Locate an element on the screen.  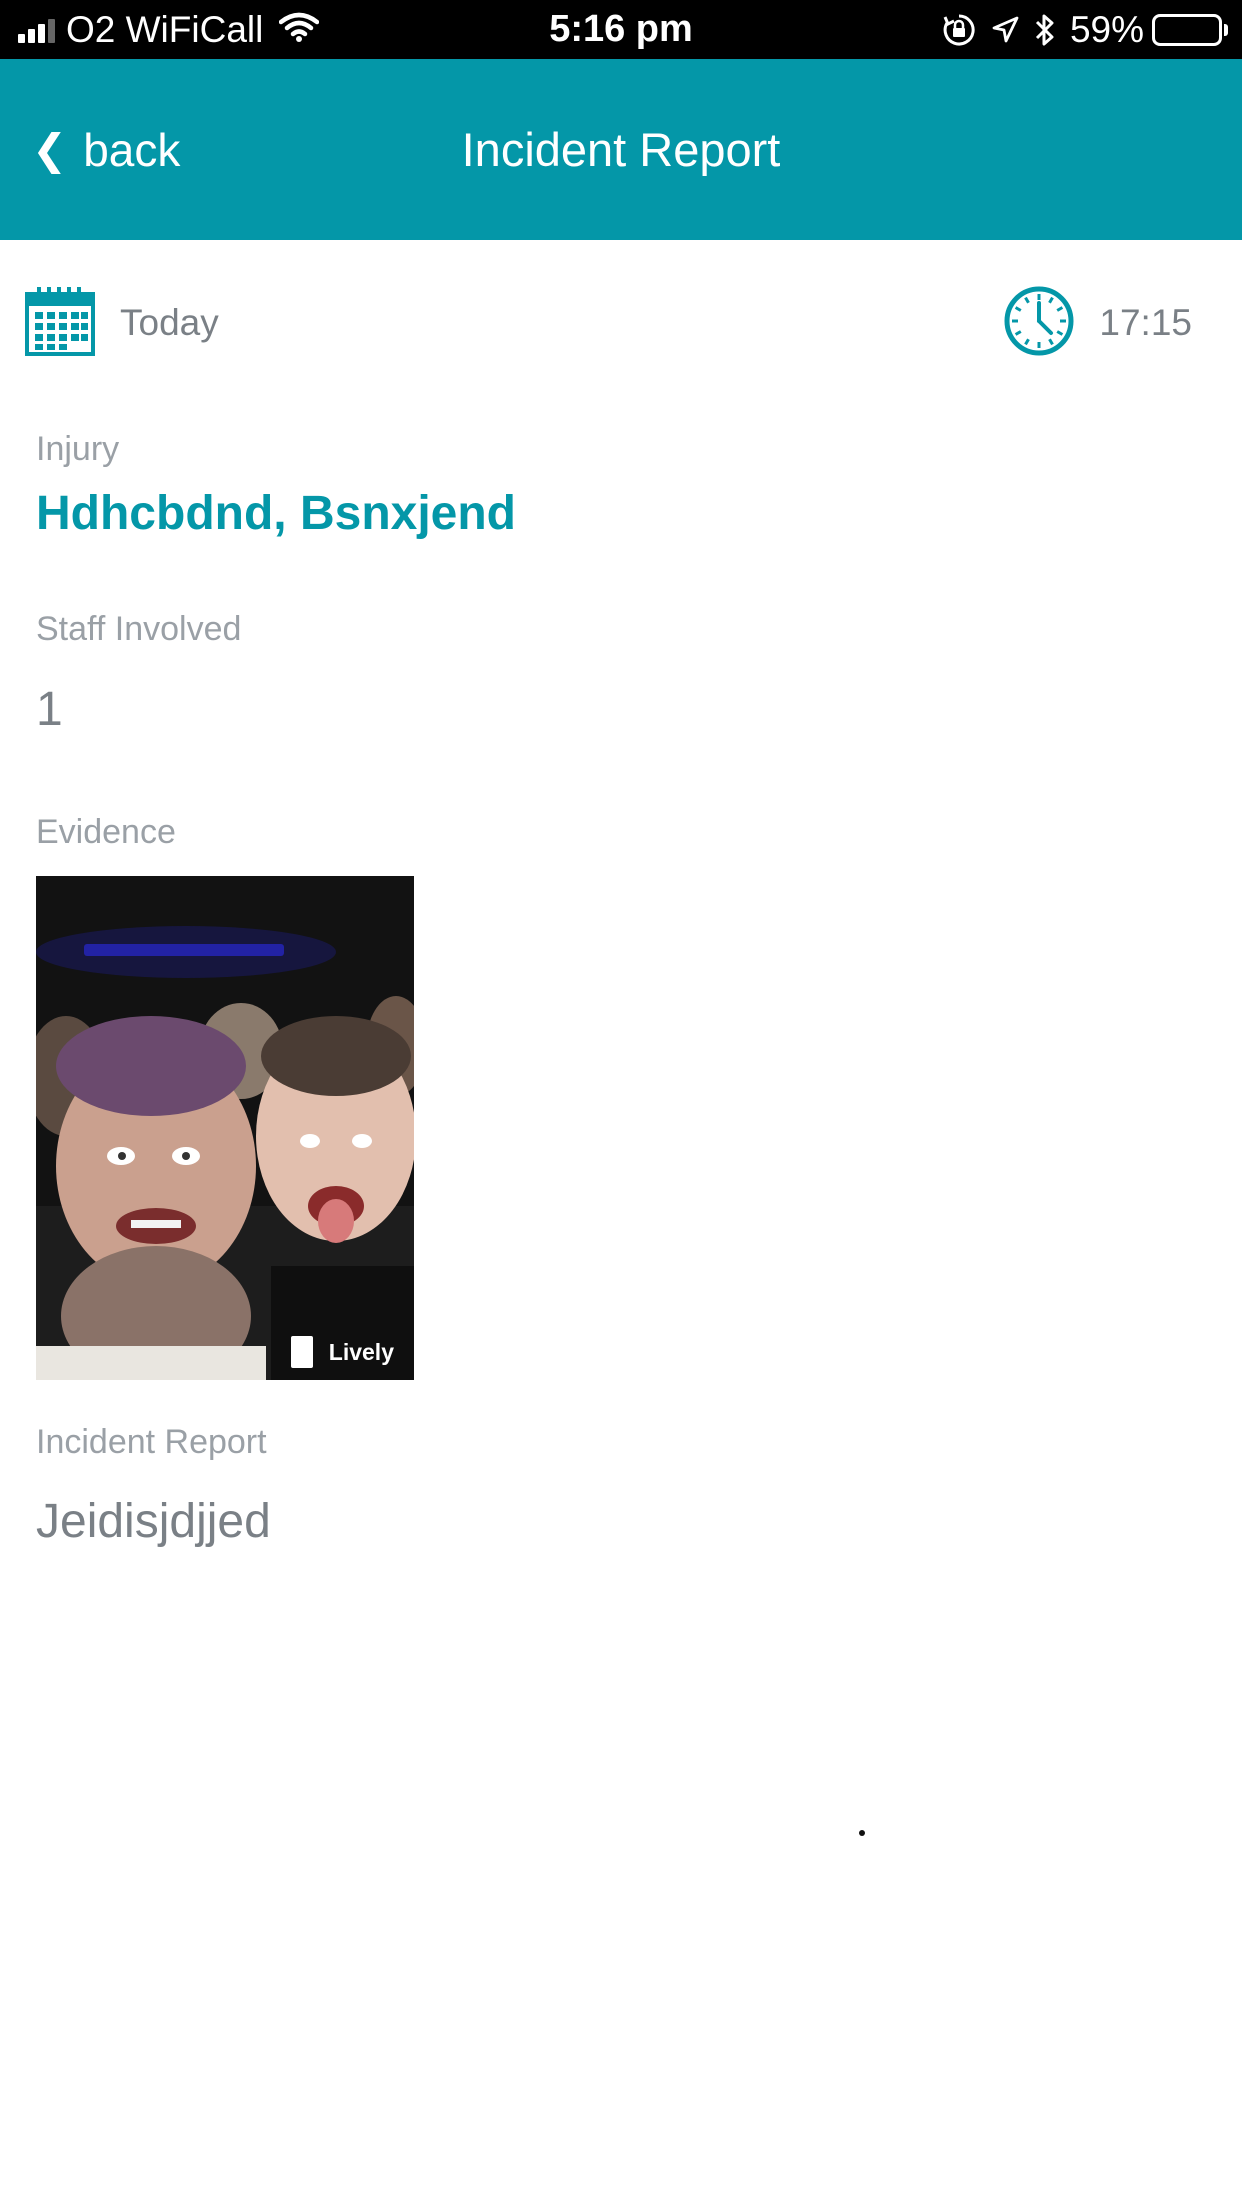
back-label: back is located at coordinates (132, 149).